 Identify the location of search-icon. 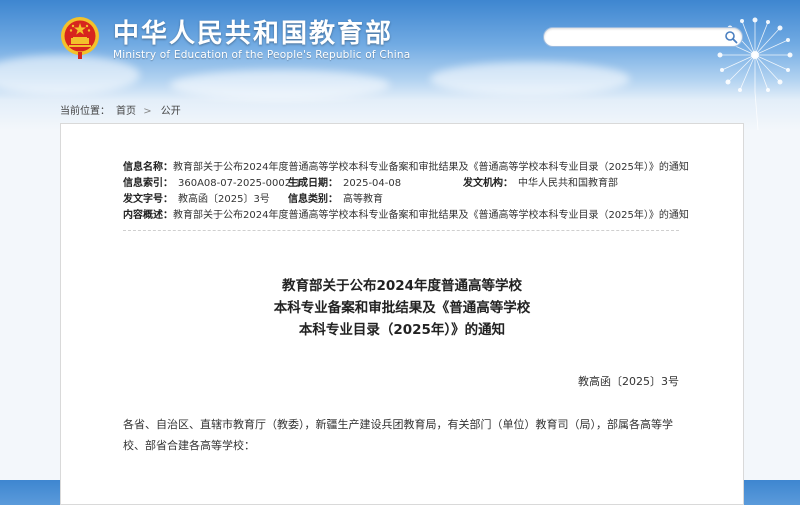
(731, 37).